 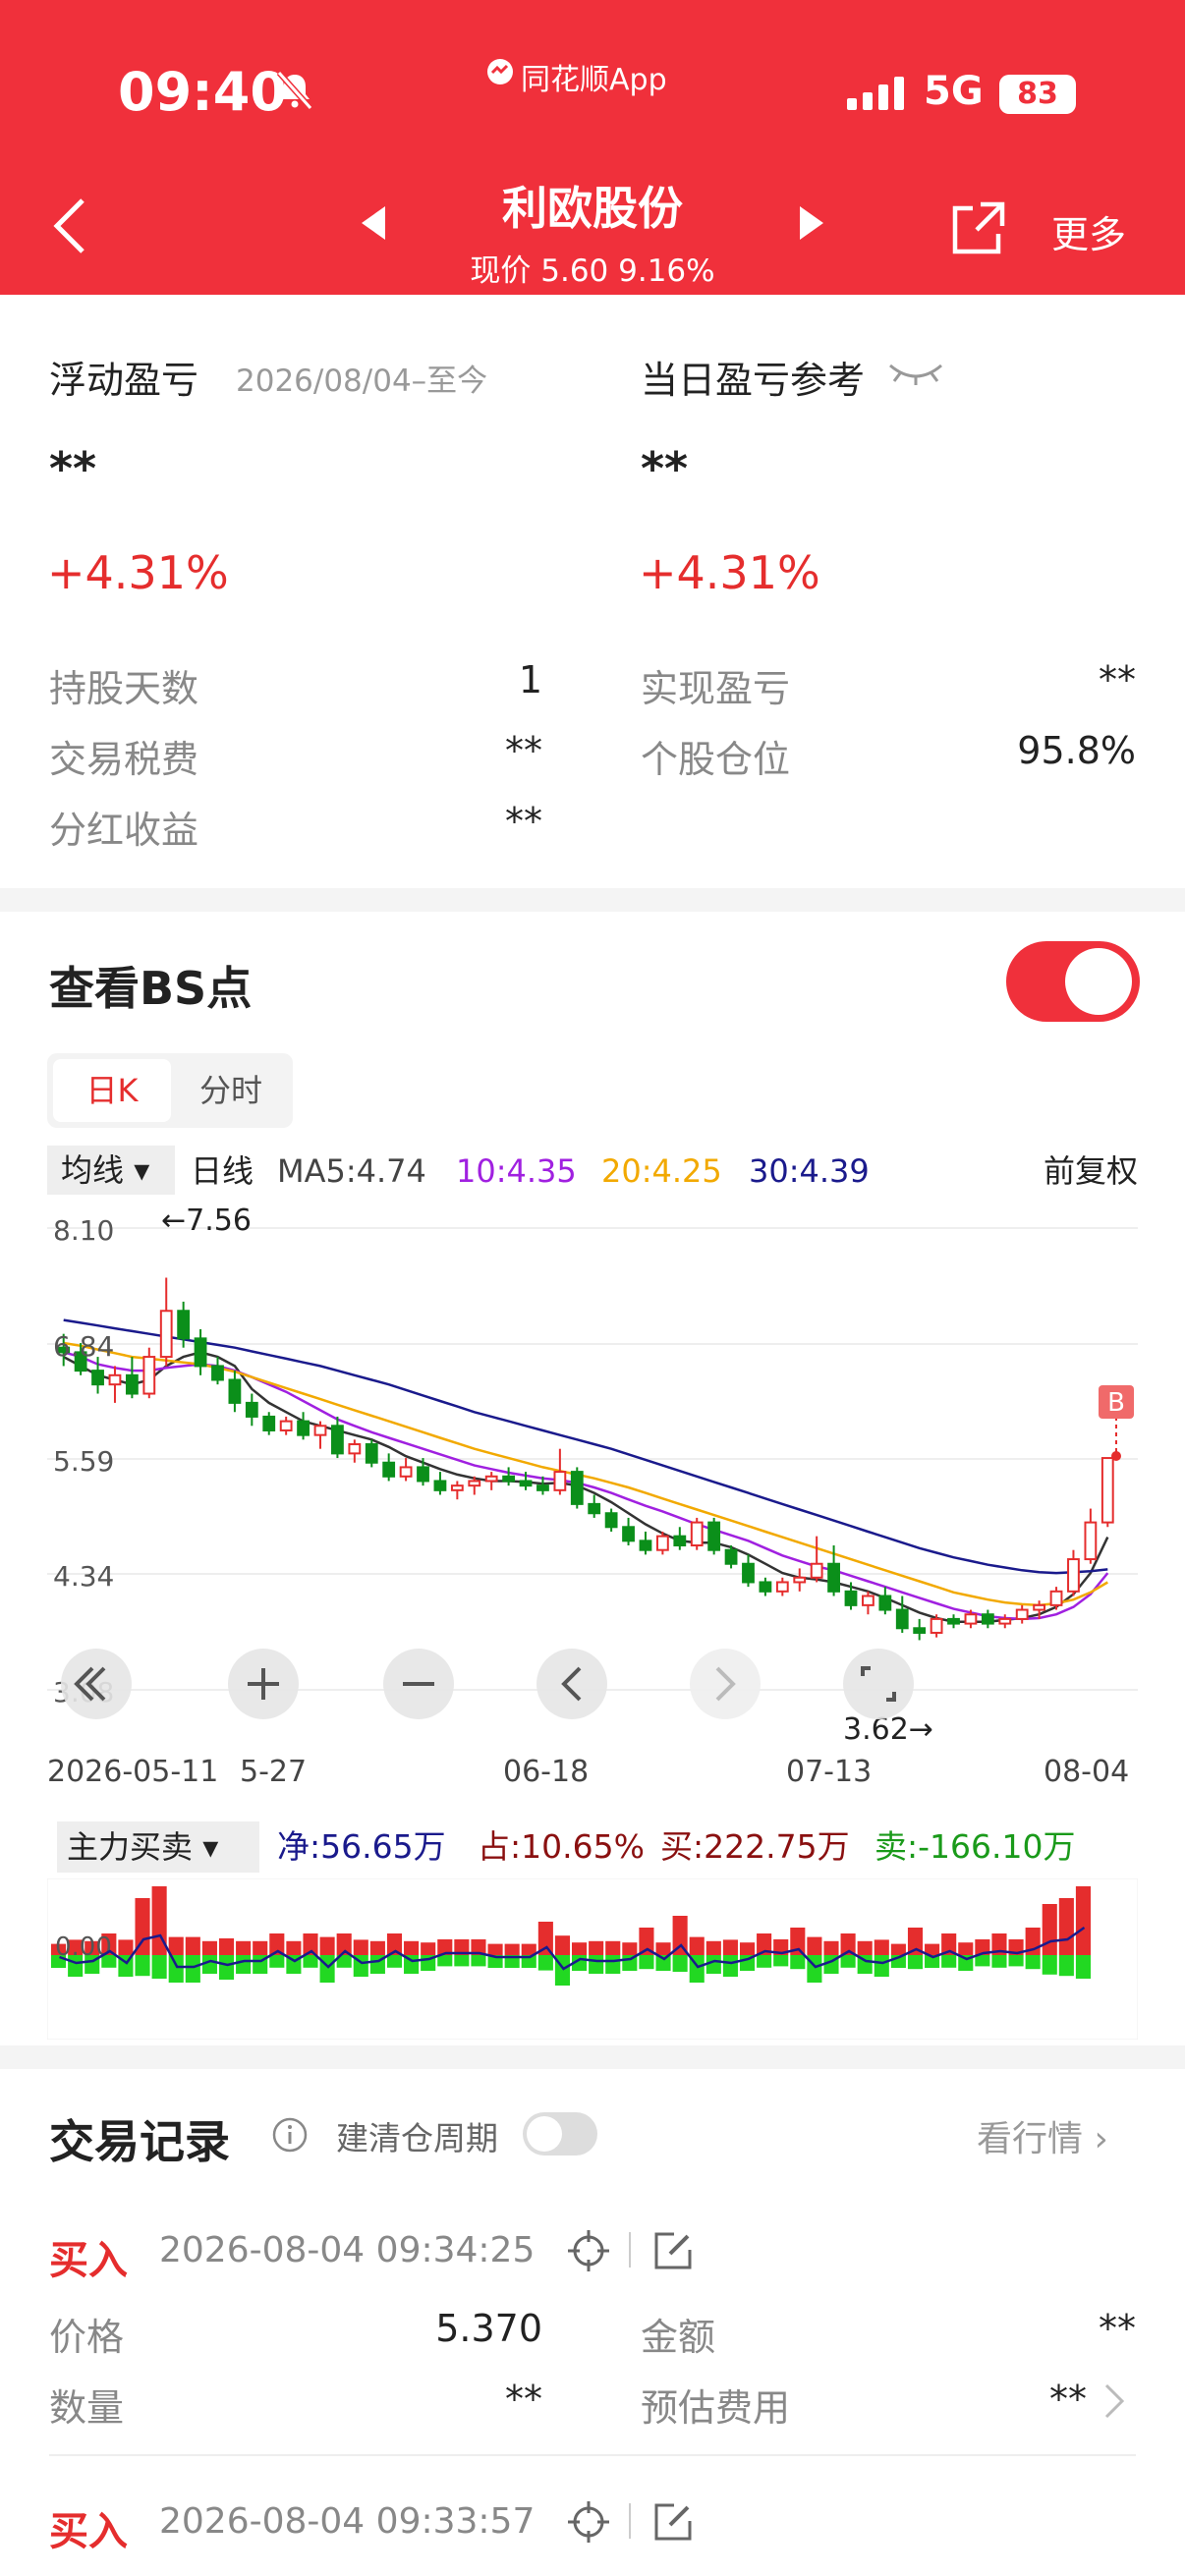 What do you see at coordinates (97, 1684) in the screenshot?
I see `zoom-fast-back-button` at bounding box center [97, 1684].